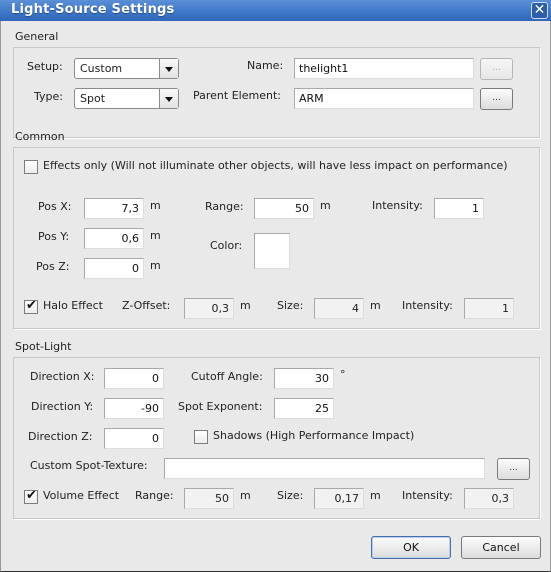 The width and height of the screenshot is (551, 572). I want to click on close-icon: ✕, so click(539, 10).